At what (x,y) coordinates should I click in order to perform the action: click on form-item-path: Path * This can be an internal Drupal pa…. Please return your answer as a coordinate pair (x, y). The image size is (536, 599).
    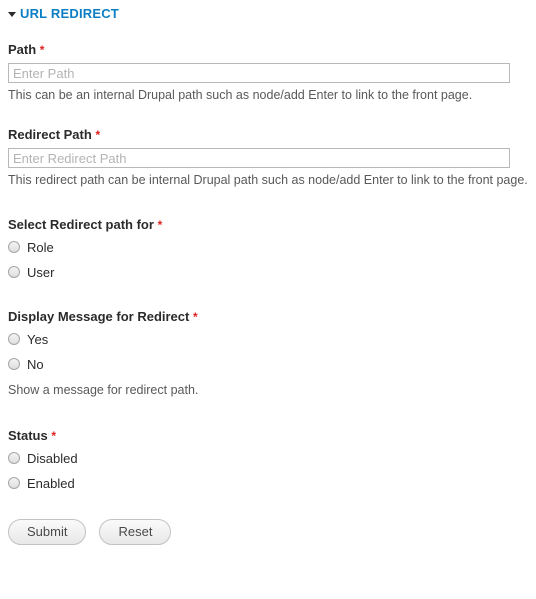
    Looking at the image, I should click on (268, 72).